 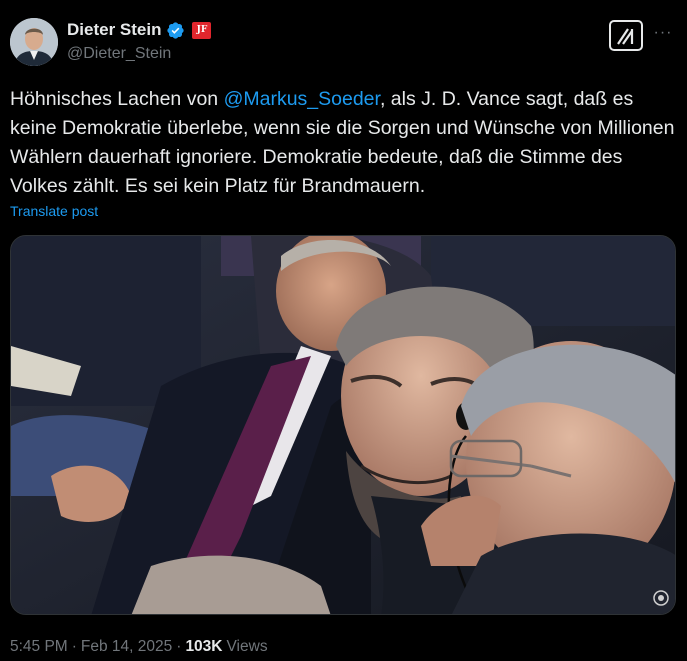 I want to click on post-date: Feb 14, 2025, so click(x=126, y=647).